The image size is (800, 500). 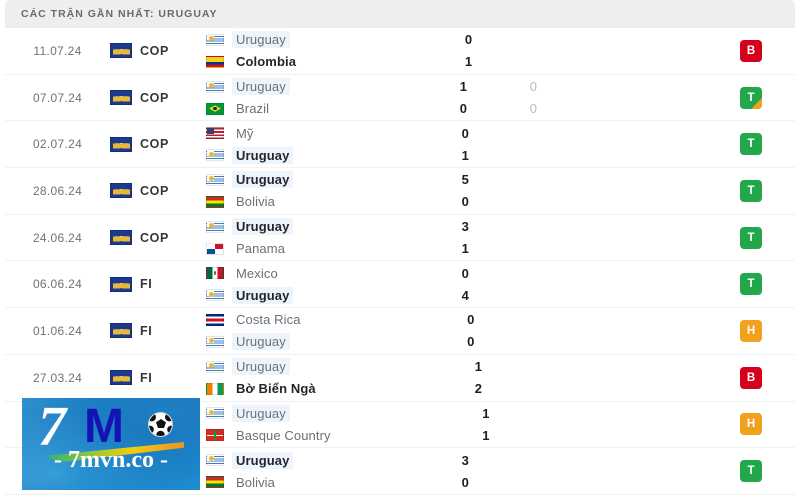 What do you see at coordinates (317, 331) in the screenshot?
I see `teams-cell: Costa Rica Uruguay` at bounding box center [317, 331].